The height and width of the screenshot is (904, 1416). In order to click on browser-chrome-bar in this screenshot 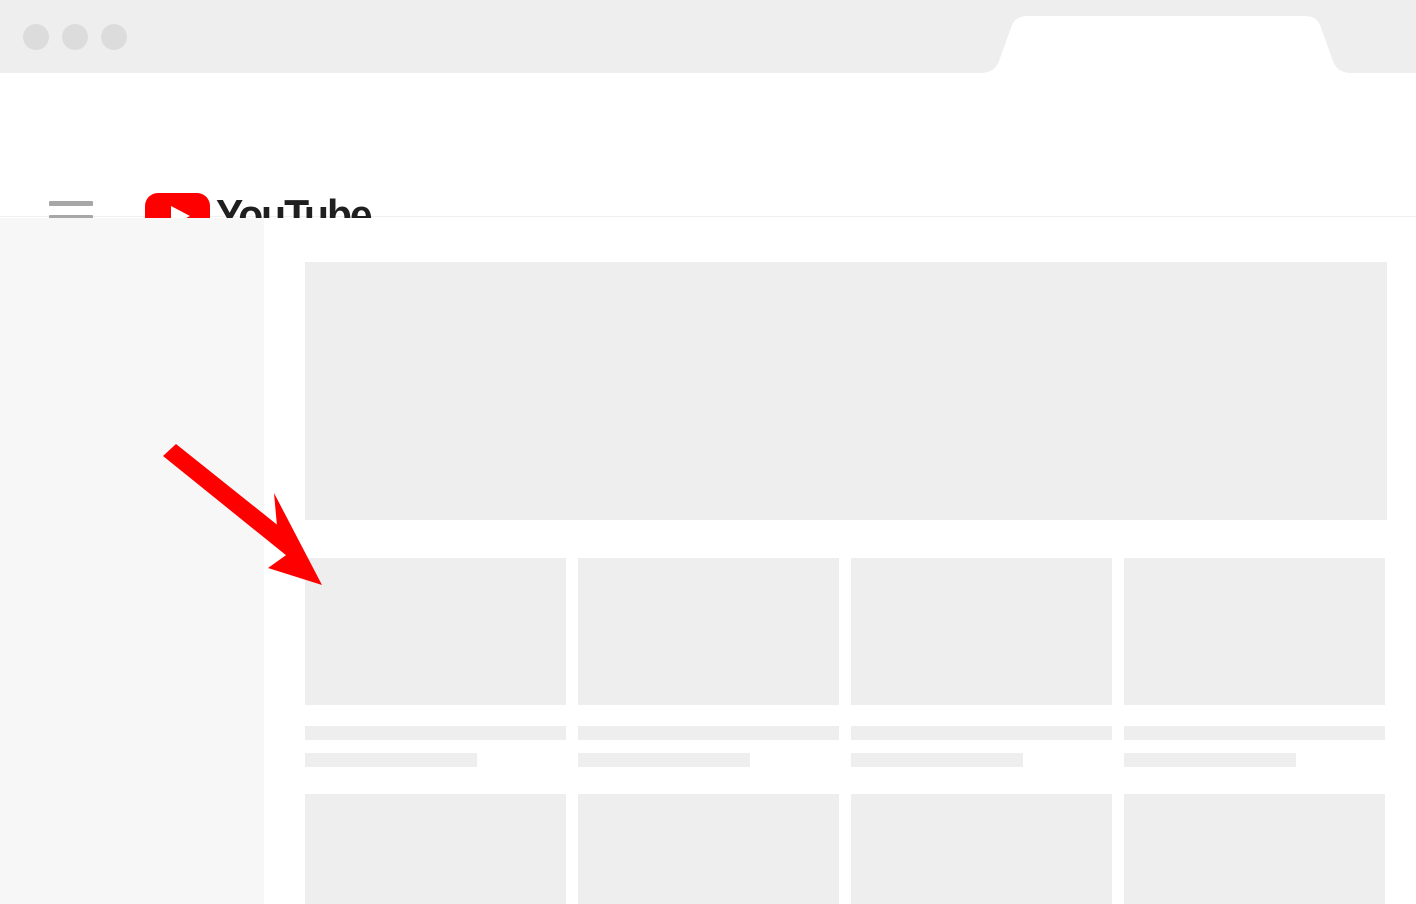, I will do `click(708, 36)`.